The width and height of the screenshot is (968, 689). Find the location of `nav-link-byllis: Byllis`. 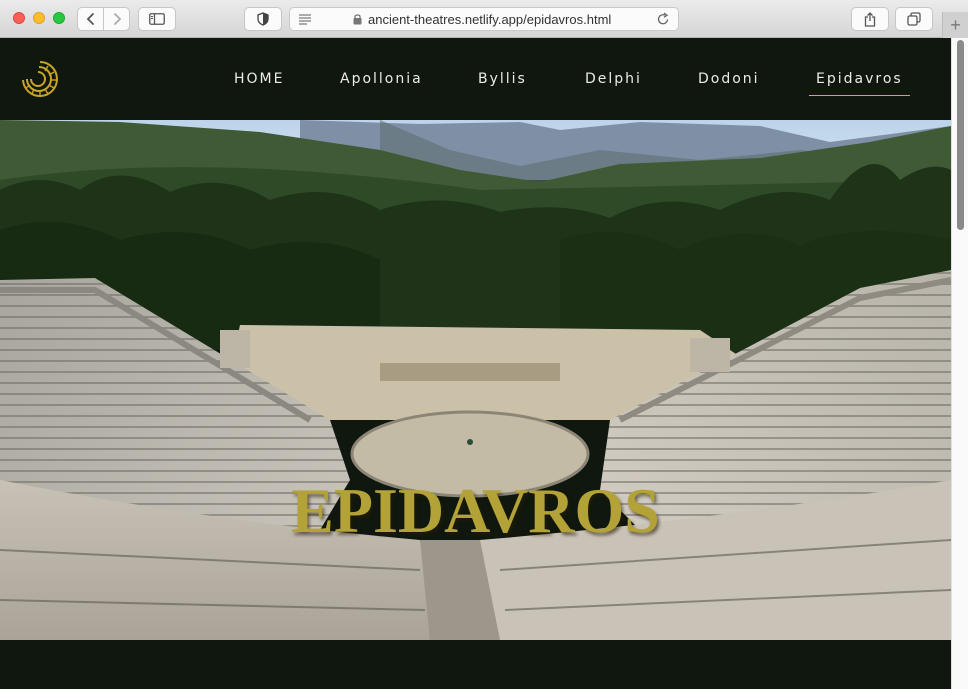

nav-link-byllis: Byllis is located at coordinates (502, 79).